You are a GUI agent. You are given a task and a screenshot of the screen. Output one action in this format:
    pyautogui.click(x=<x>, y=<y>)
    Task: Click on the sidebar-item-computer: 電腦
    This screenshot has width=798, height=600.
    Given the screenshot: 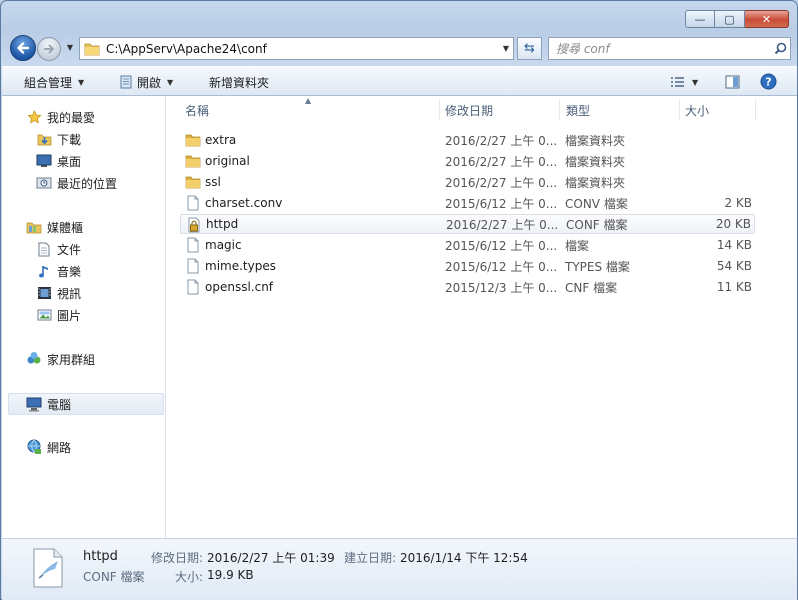 What is the action you would take?
    pyautogui.click(x=86, y=404)
    